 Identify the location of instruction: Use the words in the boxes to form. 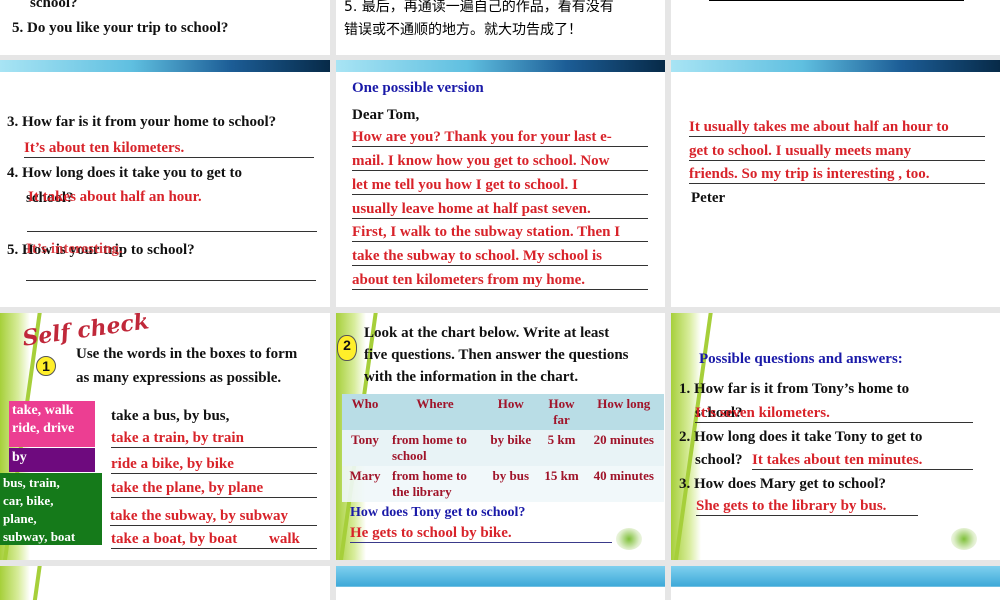
(187, 354).